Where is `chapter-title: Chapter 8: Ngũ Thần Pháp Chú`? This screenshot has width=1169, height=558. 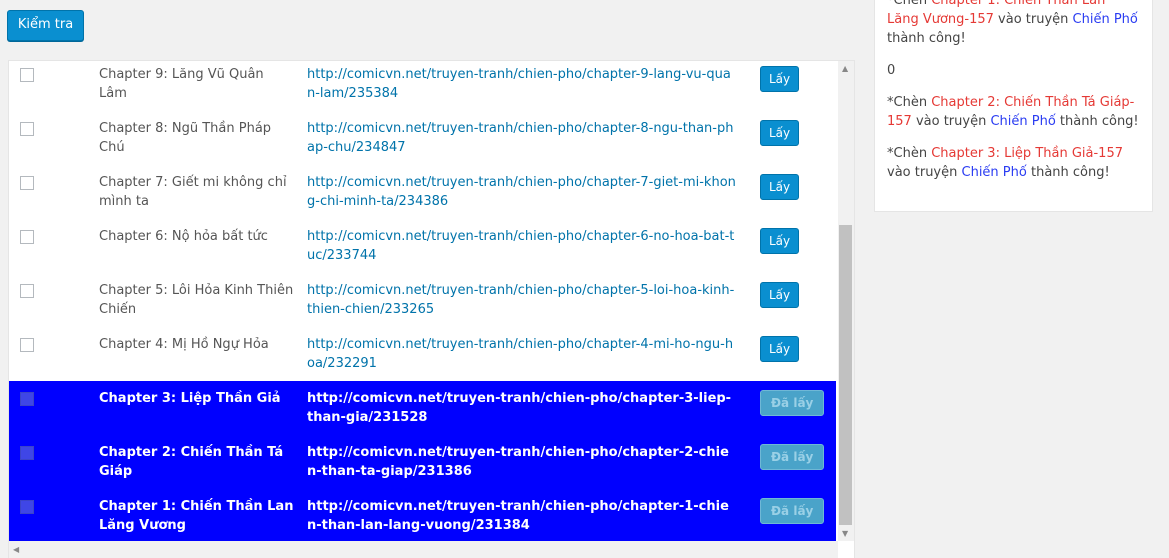 chapter-title: Chapter 8: Ngũ Thần Pháp Chú is located at coordinates (185, 138).